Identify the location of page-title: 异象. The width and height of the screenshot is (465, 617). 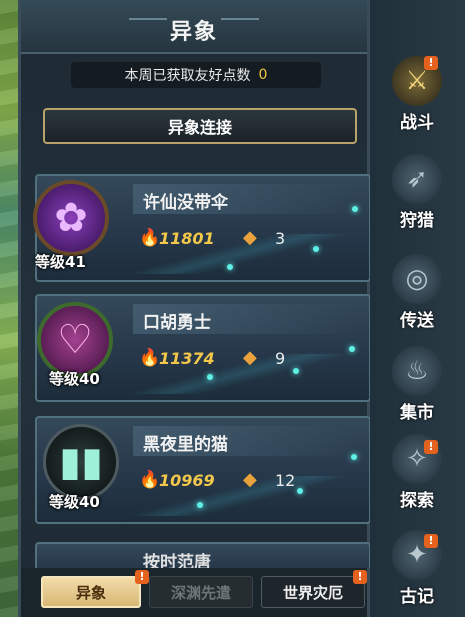
(193, 32).